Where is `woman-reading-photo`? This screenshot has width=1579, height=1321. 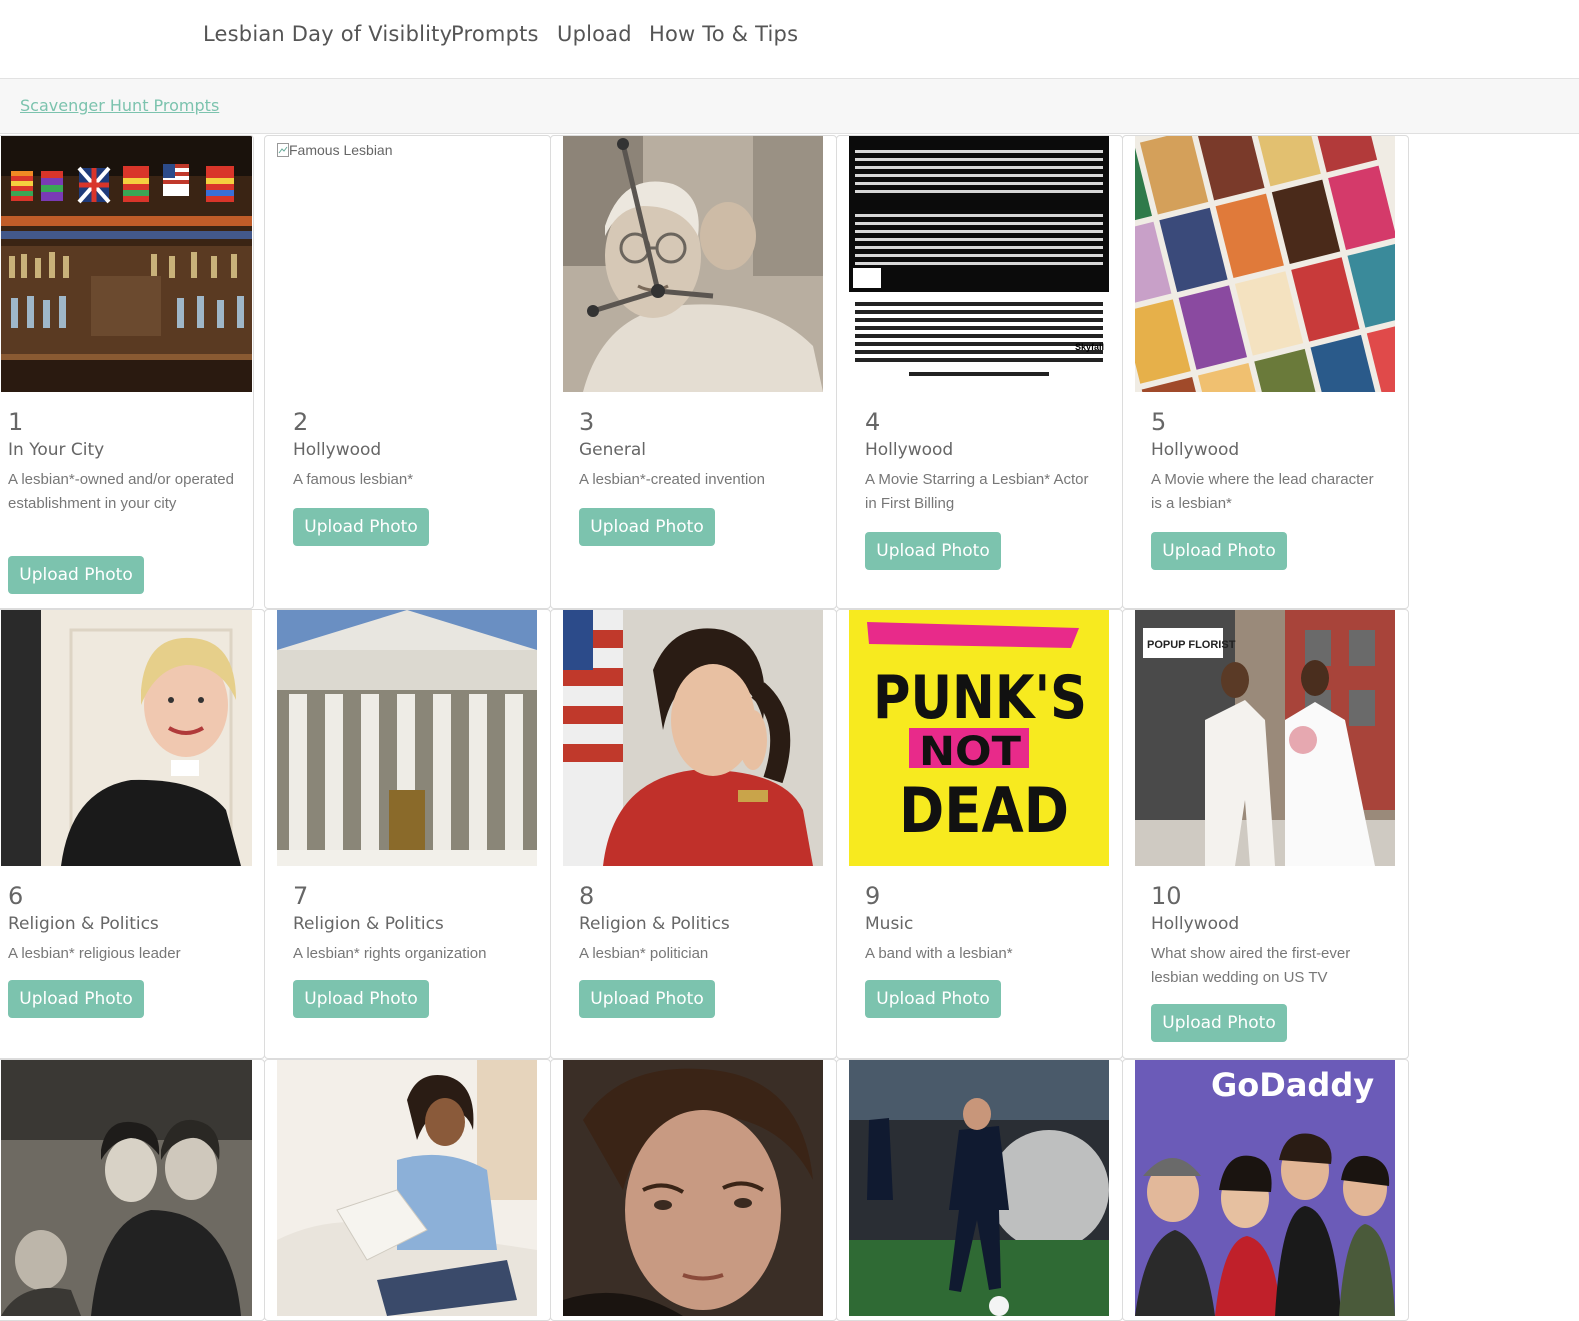
woman-reading-photo is located at coordinates (407, 1188).